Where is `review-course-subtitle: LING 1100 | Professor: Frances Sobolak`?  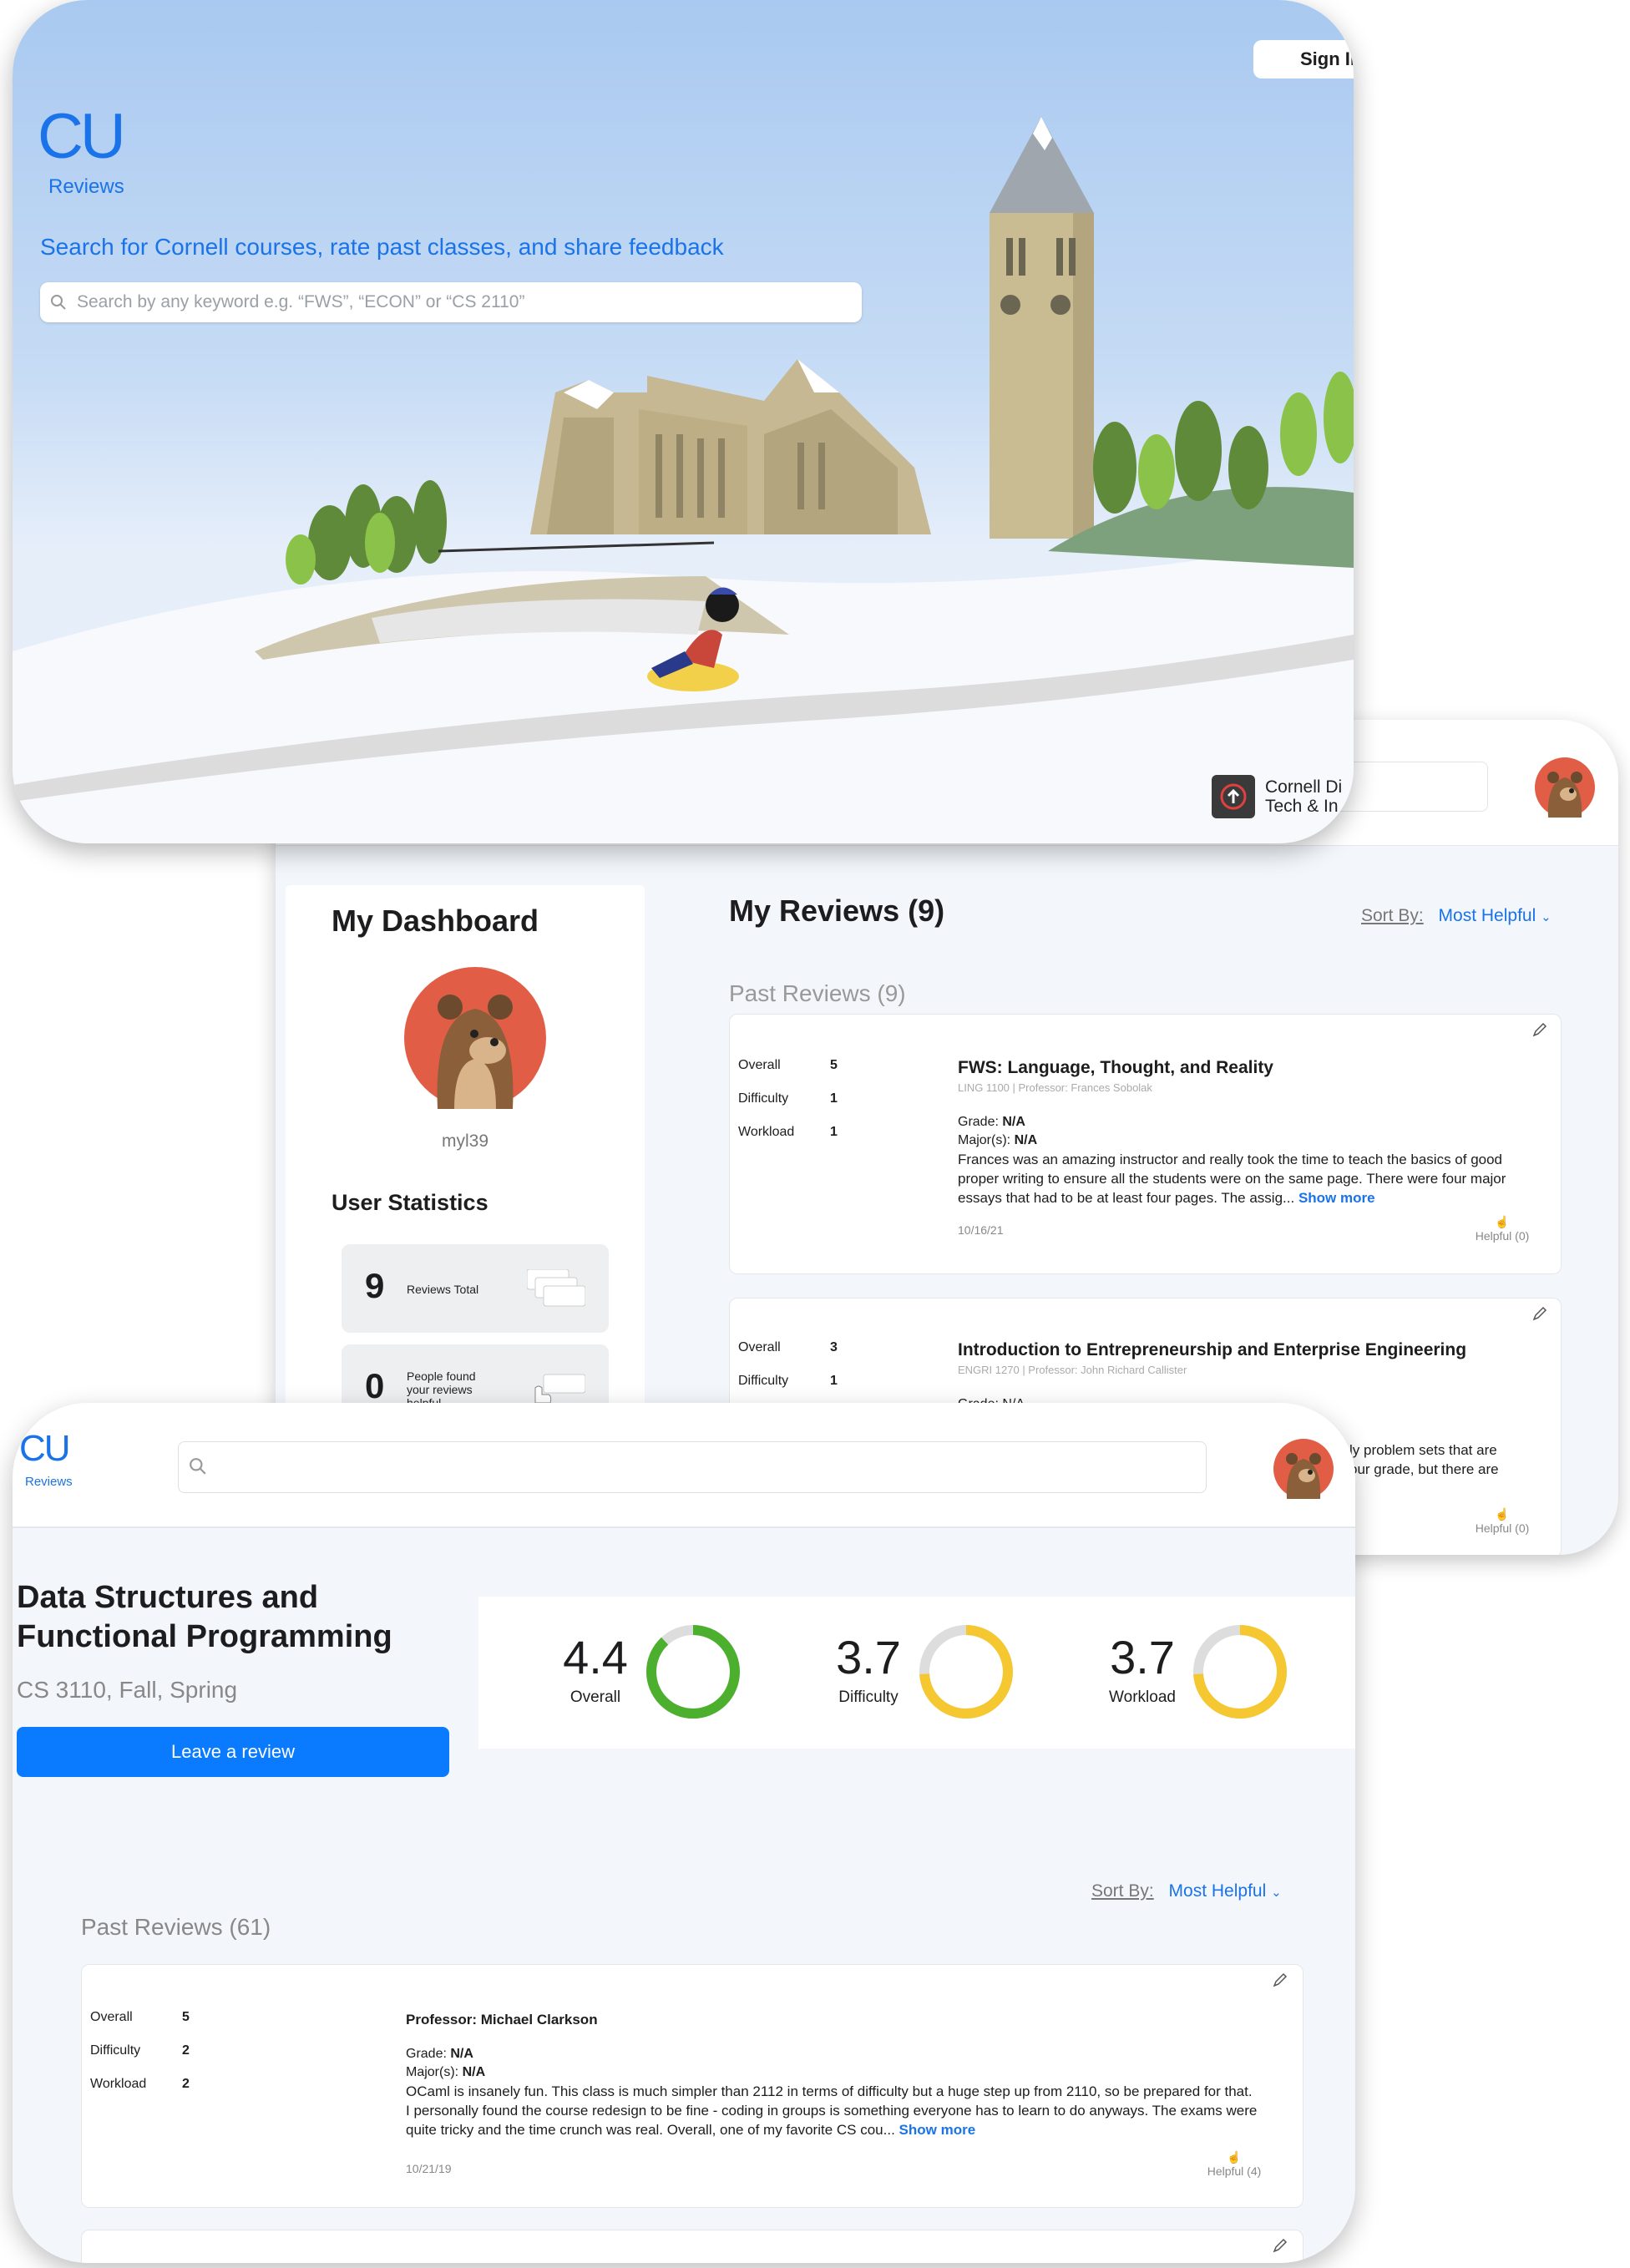 review-course-subtitle: LING 1100 | Professor: Frances Sobolak is located at coordinates (1055, 1087).